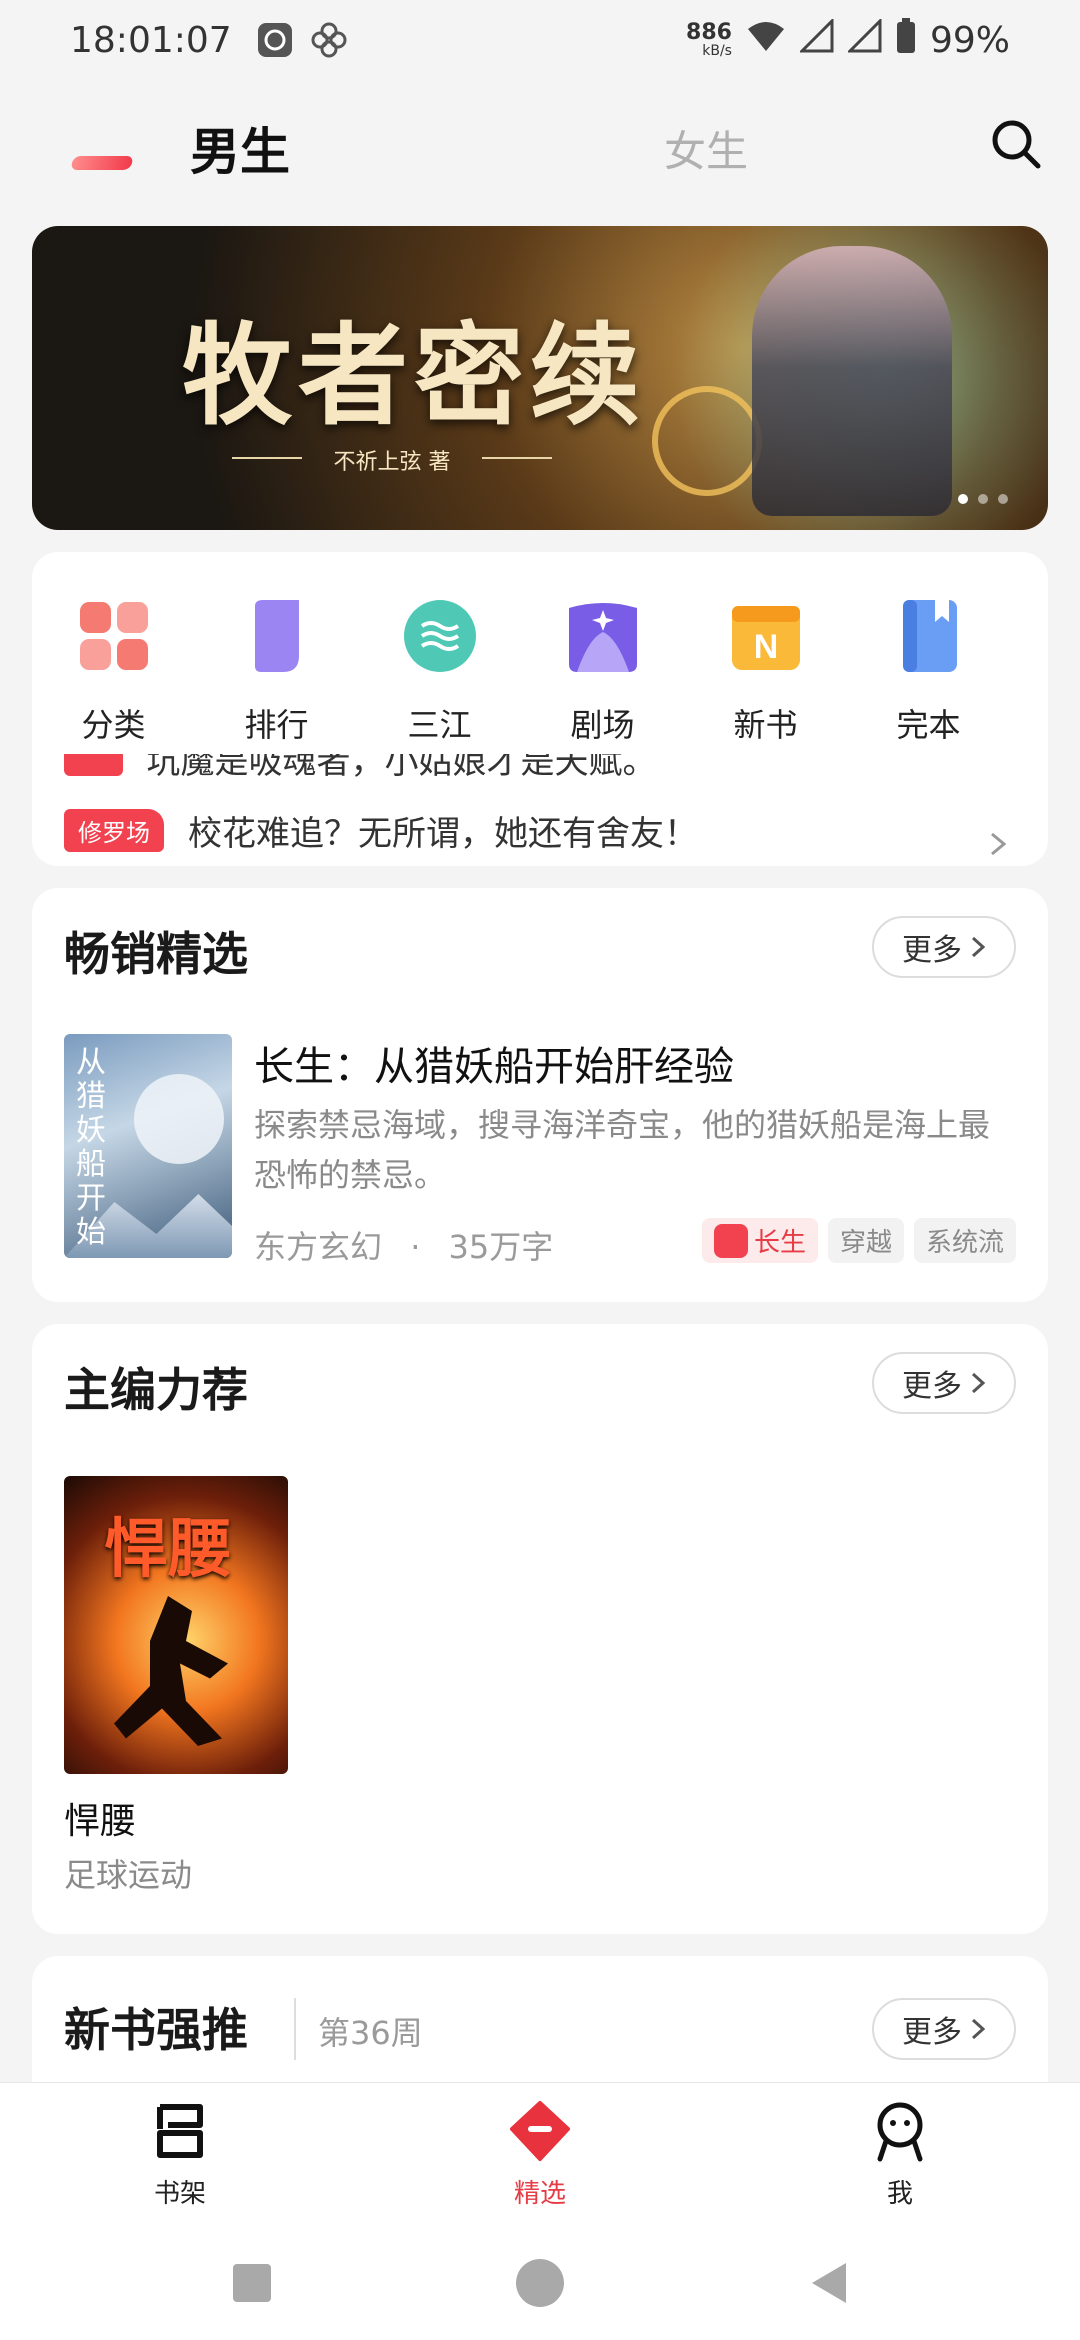 This screenshot has width=1080, height=2340. What do you see at coordinates (540, 2131) in the screenshot?
I see `featured-icon` at bounding box center [540, 2131].